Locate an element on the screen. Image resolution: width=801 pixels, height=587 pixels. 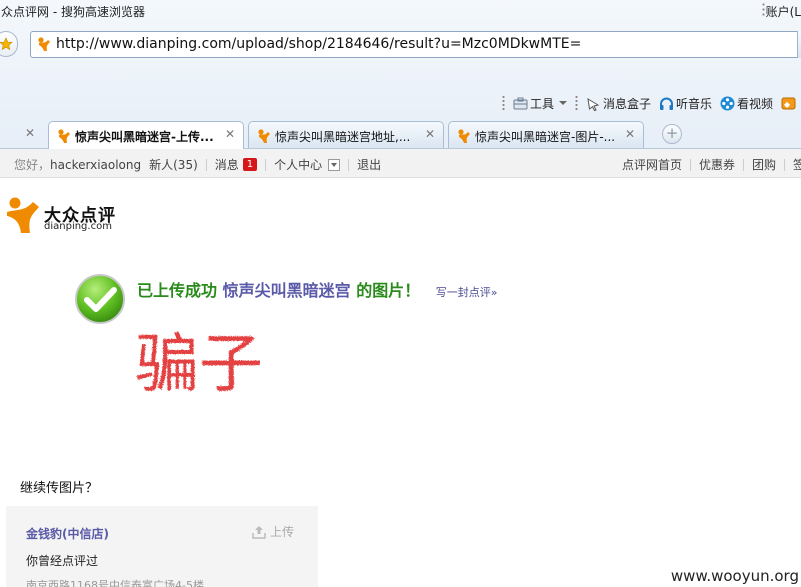
shop-card-name-link: 金钱豹(中信店) is located at coordinates (67, 533).